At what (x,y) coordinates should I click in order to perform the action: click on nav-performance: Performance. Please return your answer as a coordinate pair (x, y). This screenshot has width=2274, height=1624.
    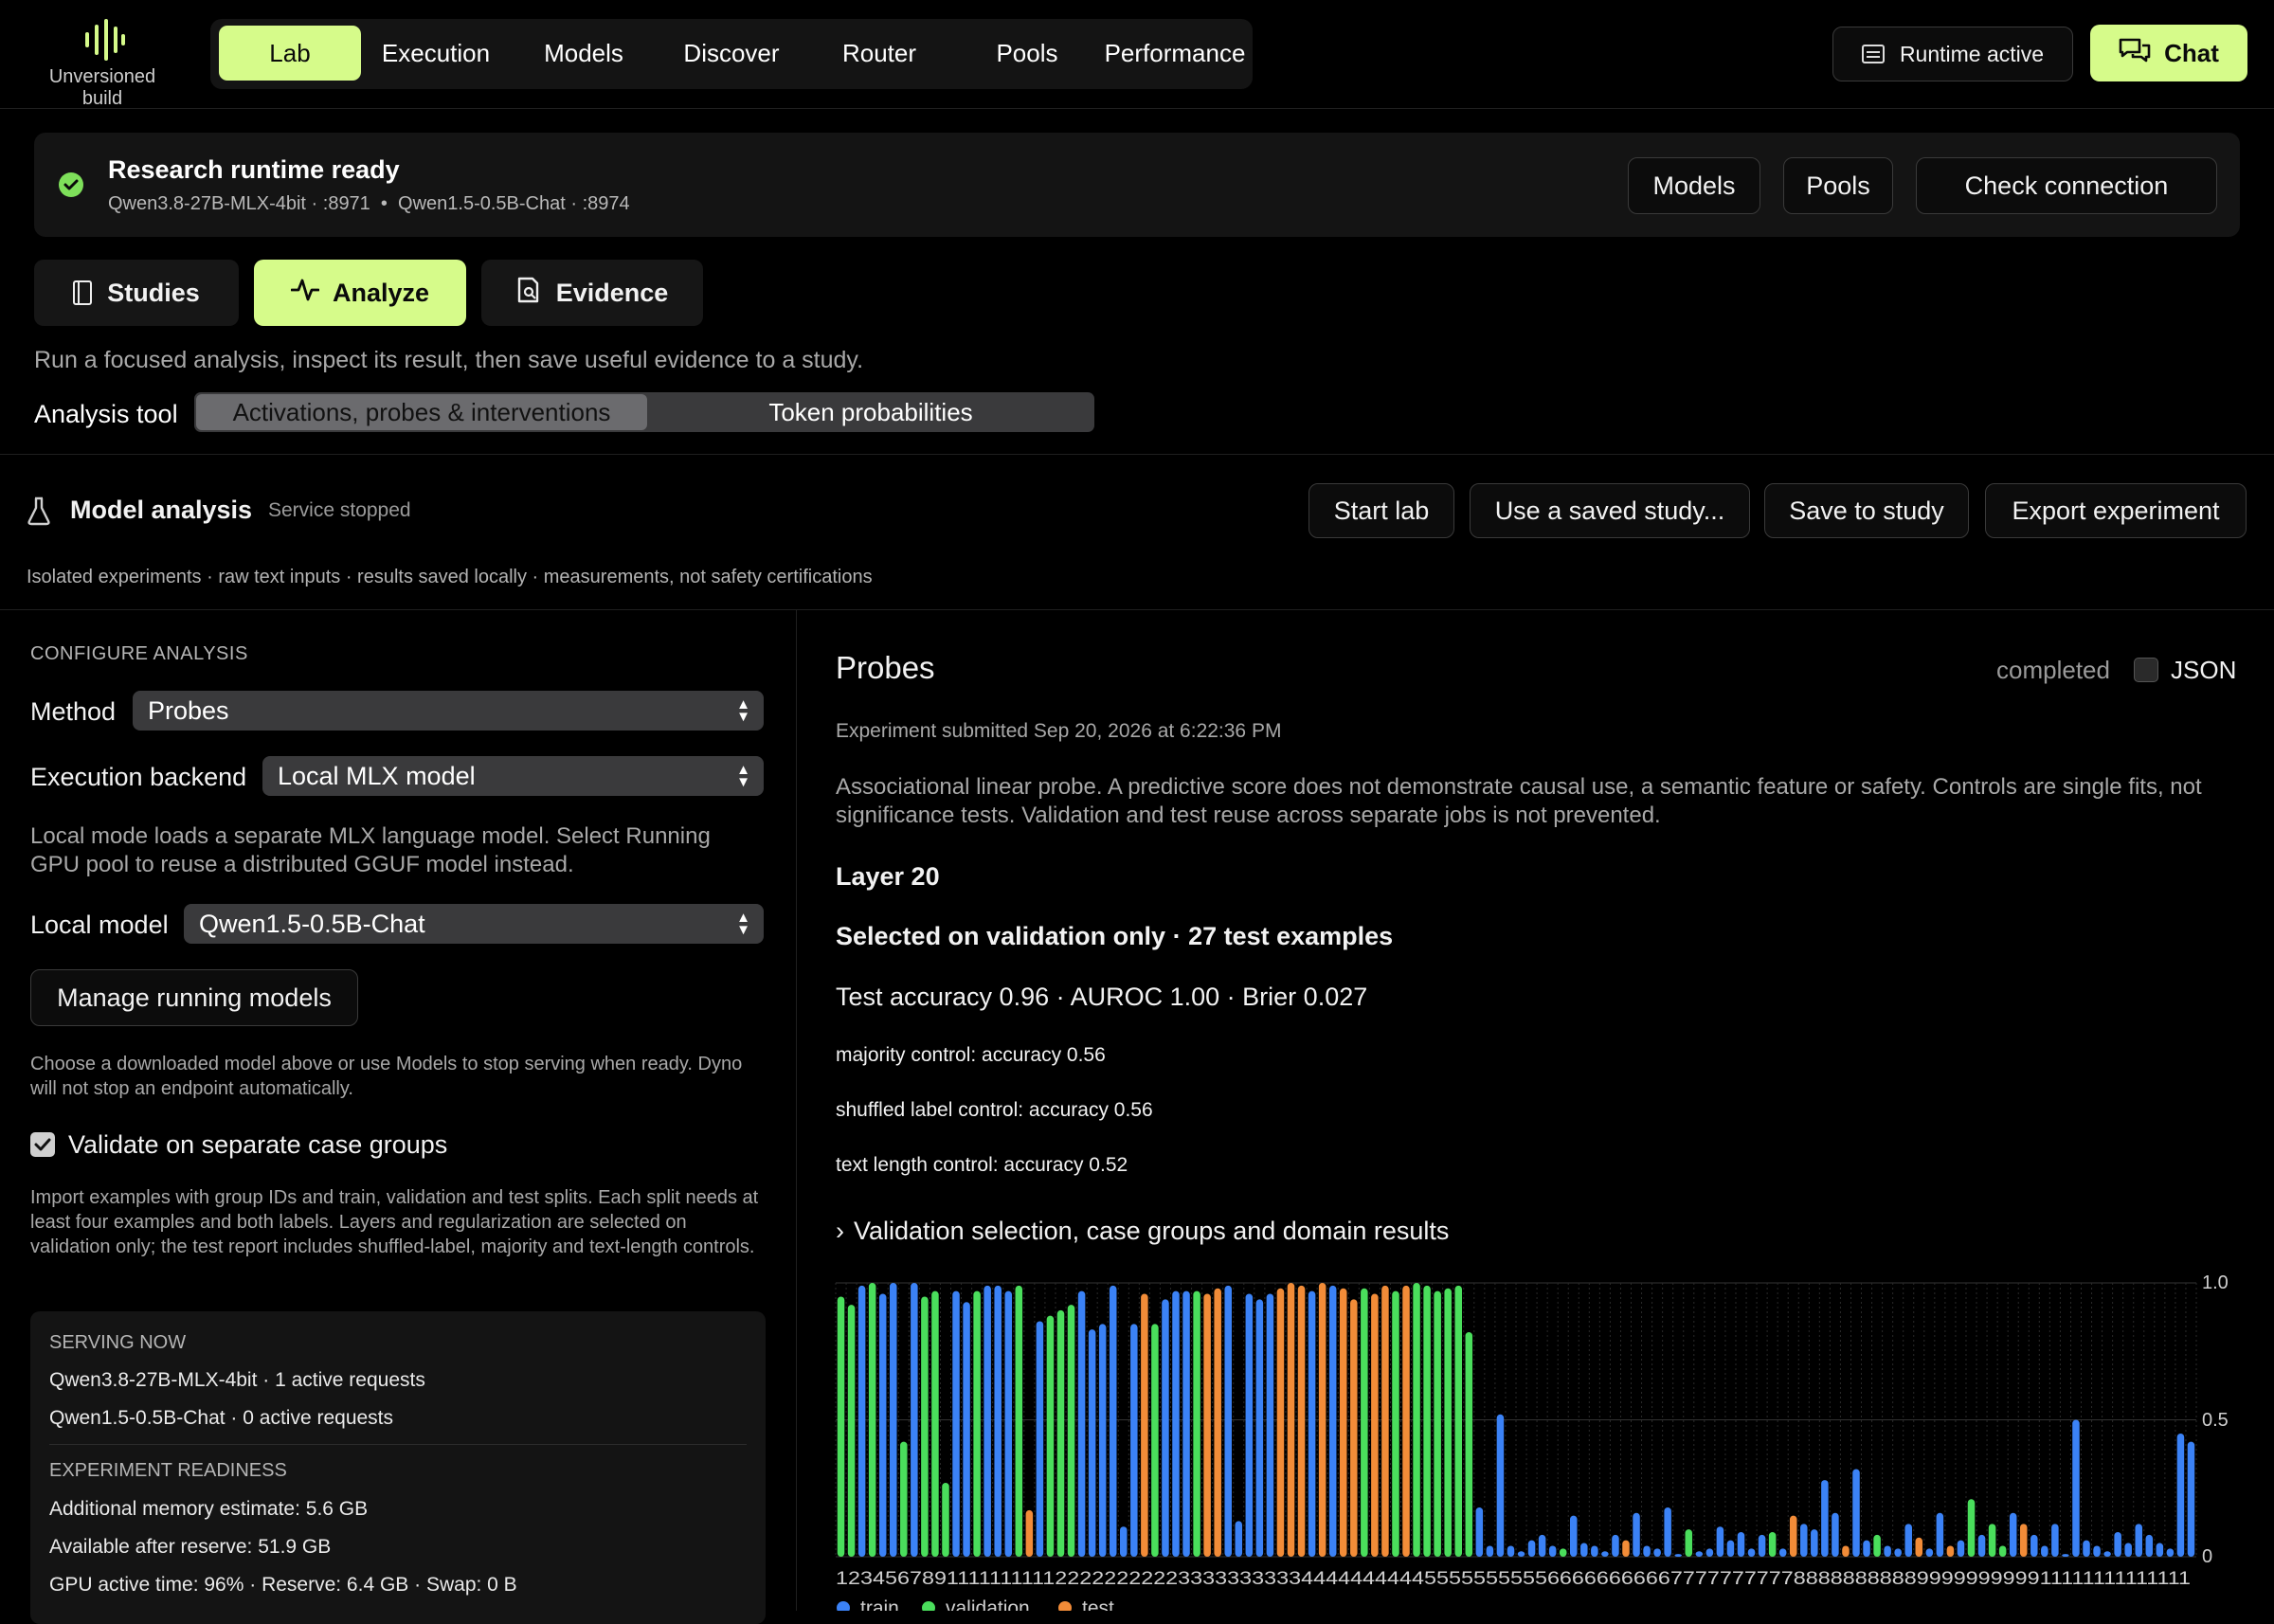
    Looking at the image, I should click on (1175, 53).